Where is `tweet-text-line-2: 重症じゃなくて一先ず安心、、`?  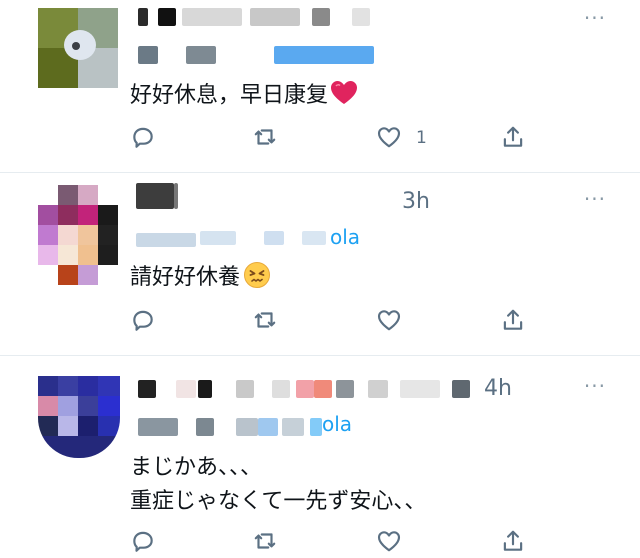
tweet-text-line-2: 重症じゃなくて一先ず安心、、 is located at coordinates (278, 501).